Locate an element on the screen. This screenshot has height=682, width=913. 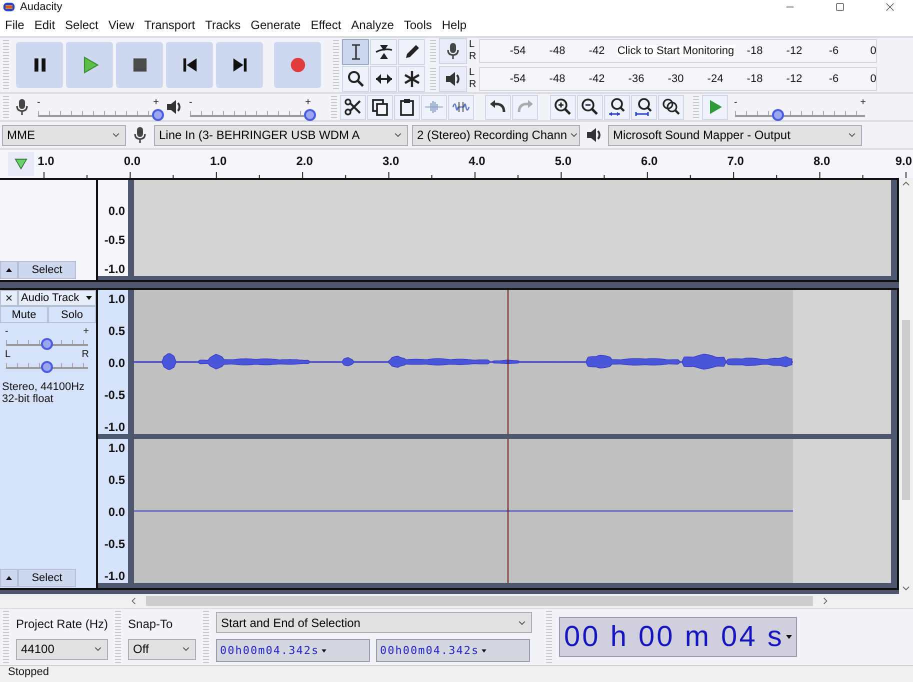
fit-selection-button is located at coordinates (617, 107).